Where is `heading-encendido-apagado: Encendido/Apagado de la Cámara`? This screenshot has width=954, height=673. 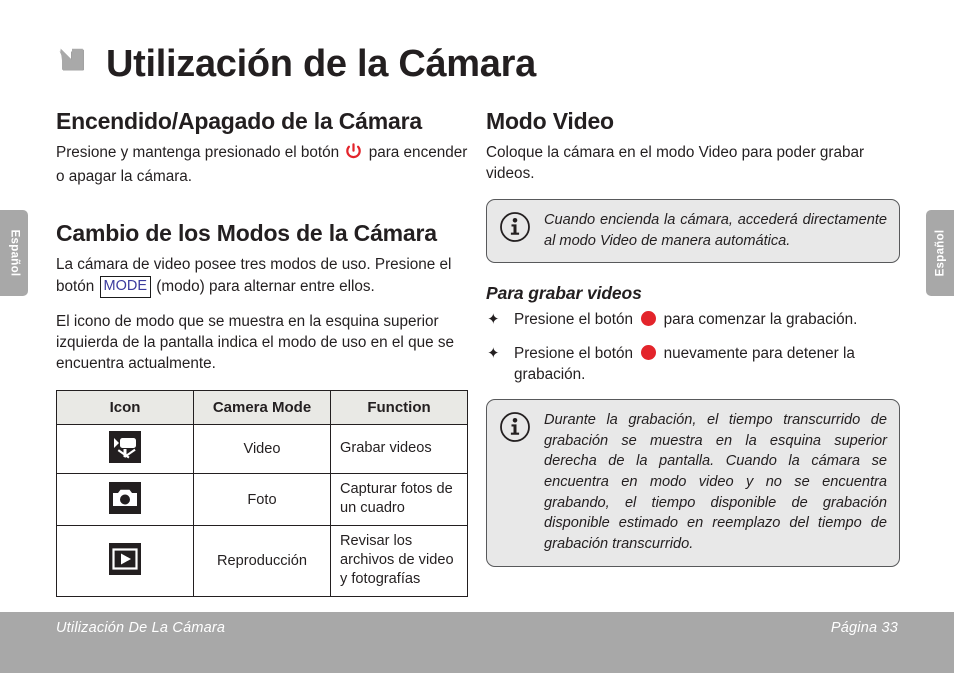 heading-encendido-apagado: Encendido/Apagado de la Cámara is located at coordinates (239, 121).